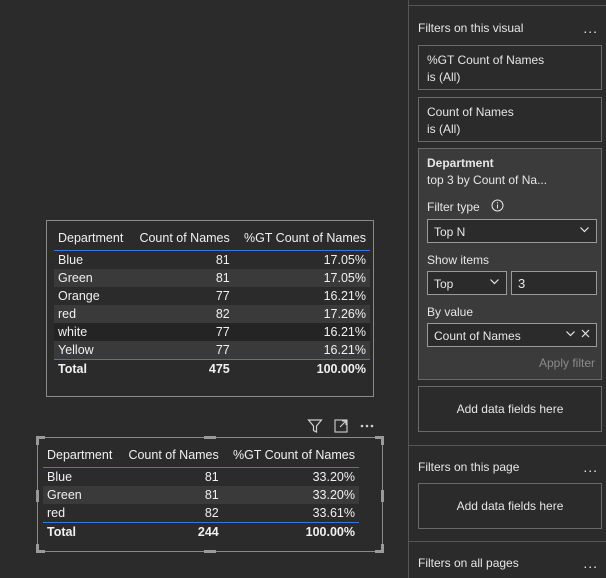 The image size is (606, 578). What do you see at coordinates (497, 207) in the screenshot?
I see `info-icon` at bounding box center [497, 207].